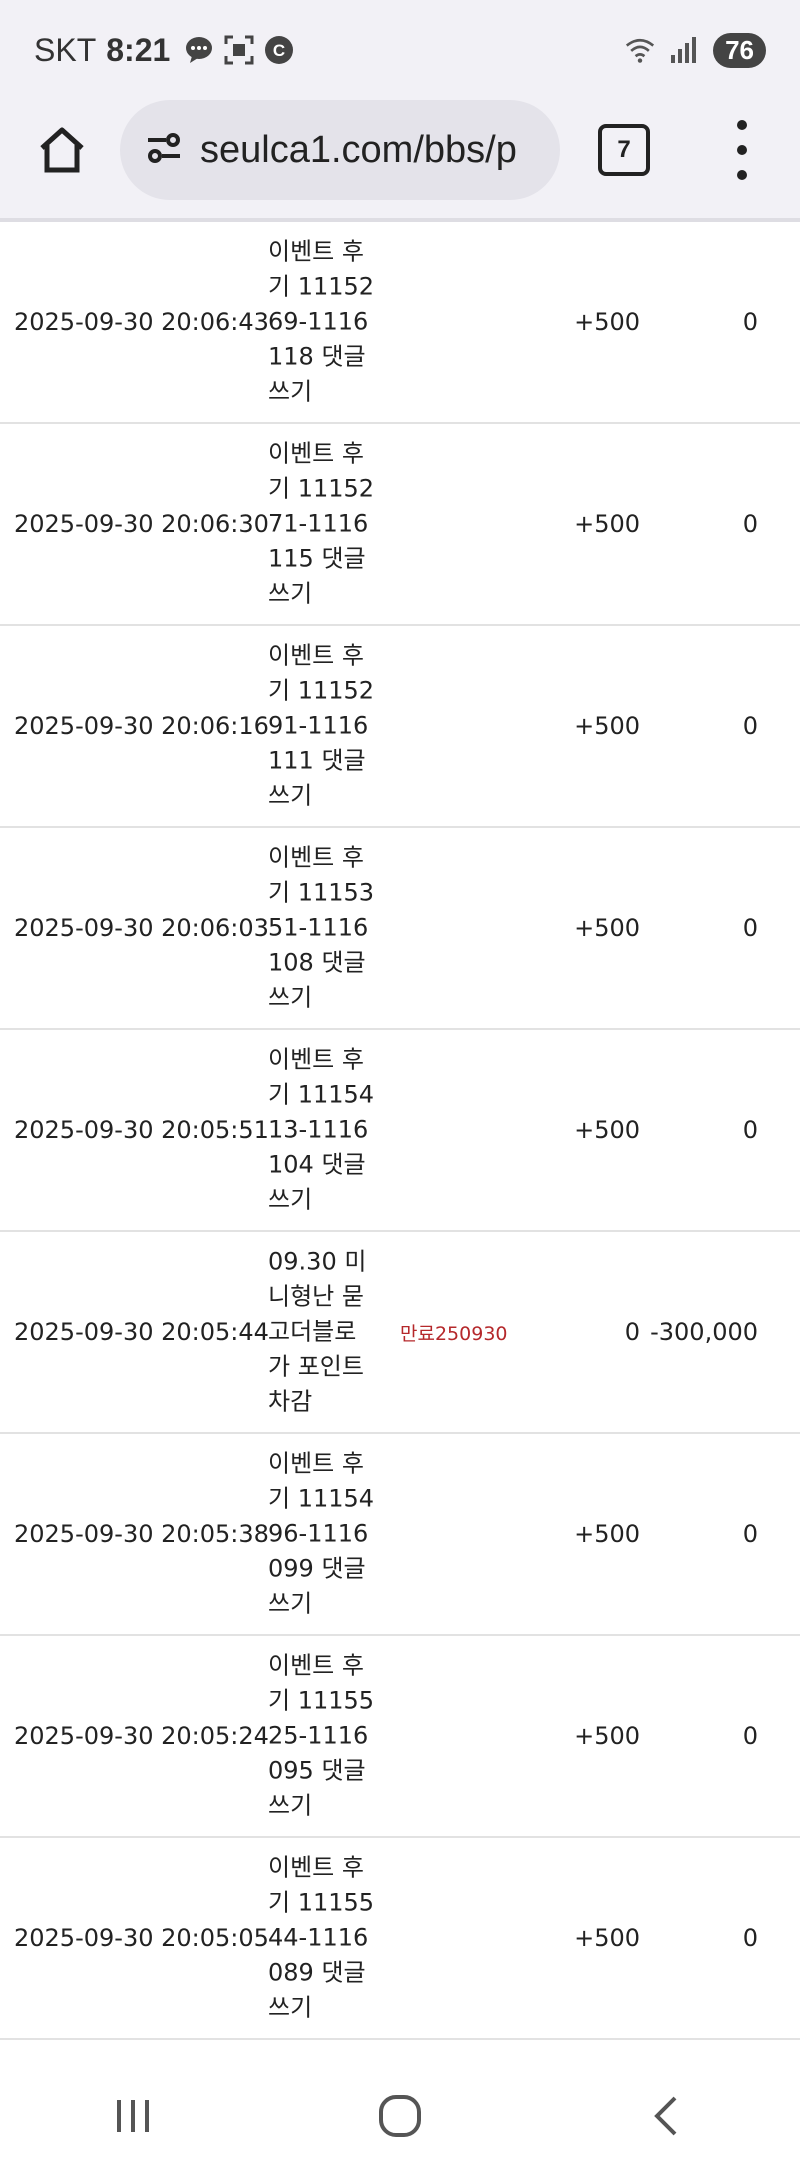 The height and width of the screenshot is (2180, 800). Describe the element at coordinates (667, 2116) in the screenshot. I see `back-icon` at that location.